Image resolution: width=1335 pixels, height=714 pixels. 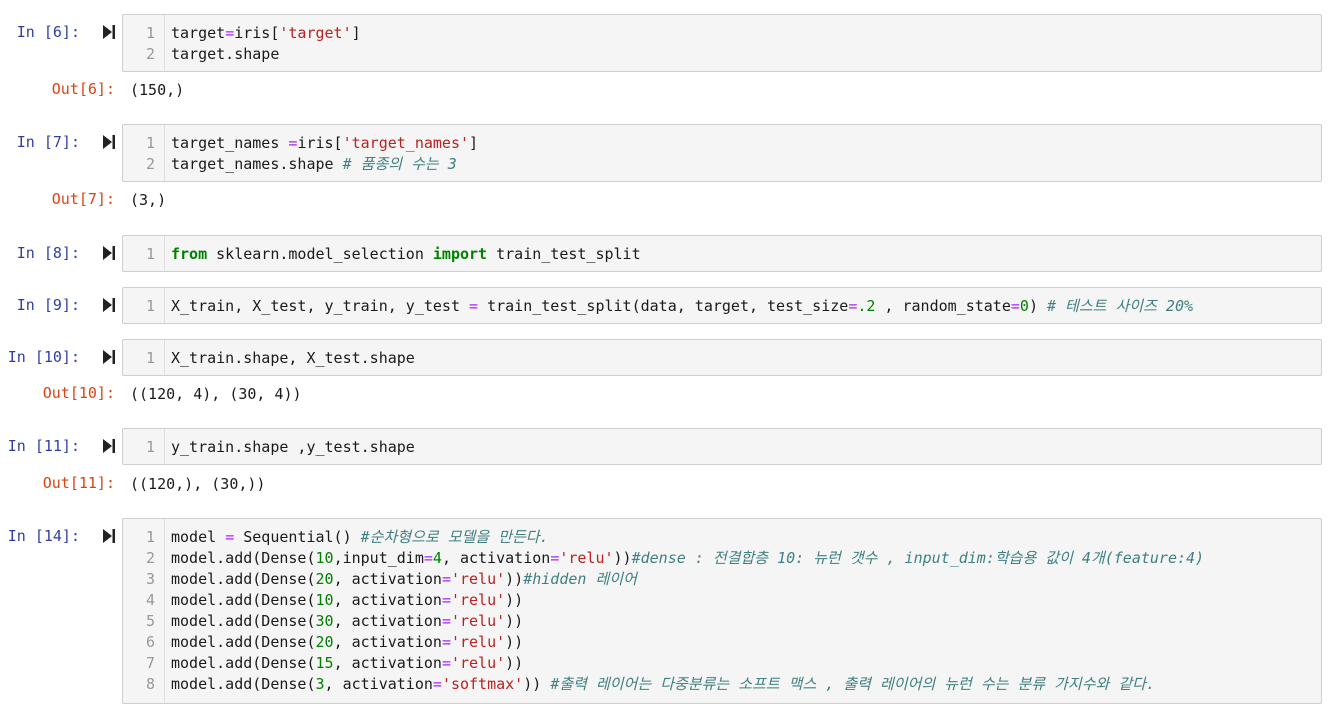 I want to click on code-token: # 품종의 수는 3, so click(x=399, y=164).